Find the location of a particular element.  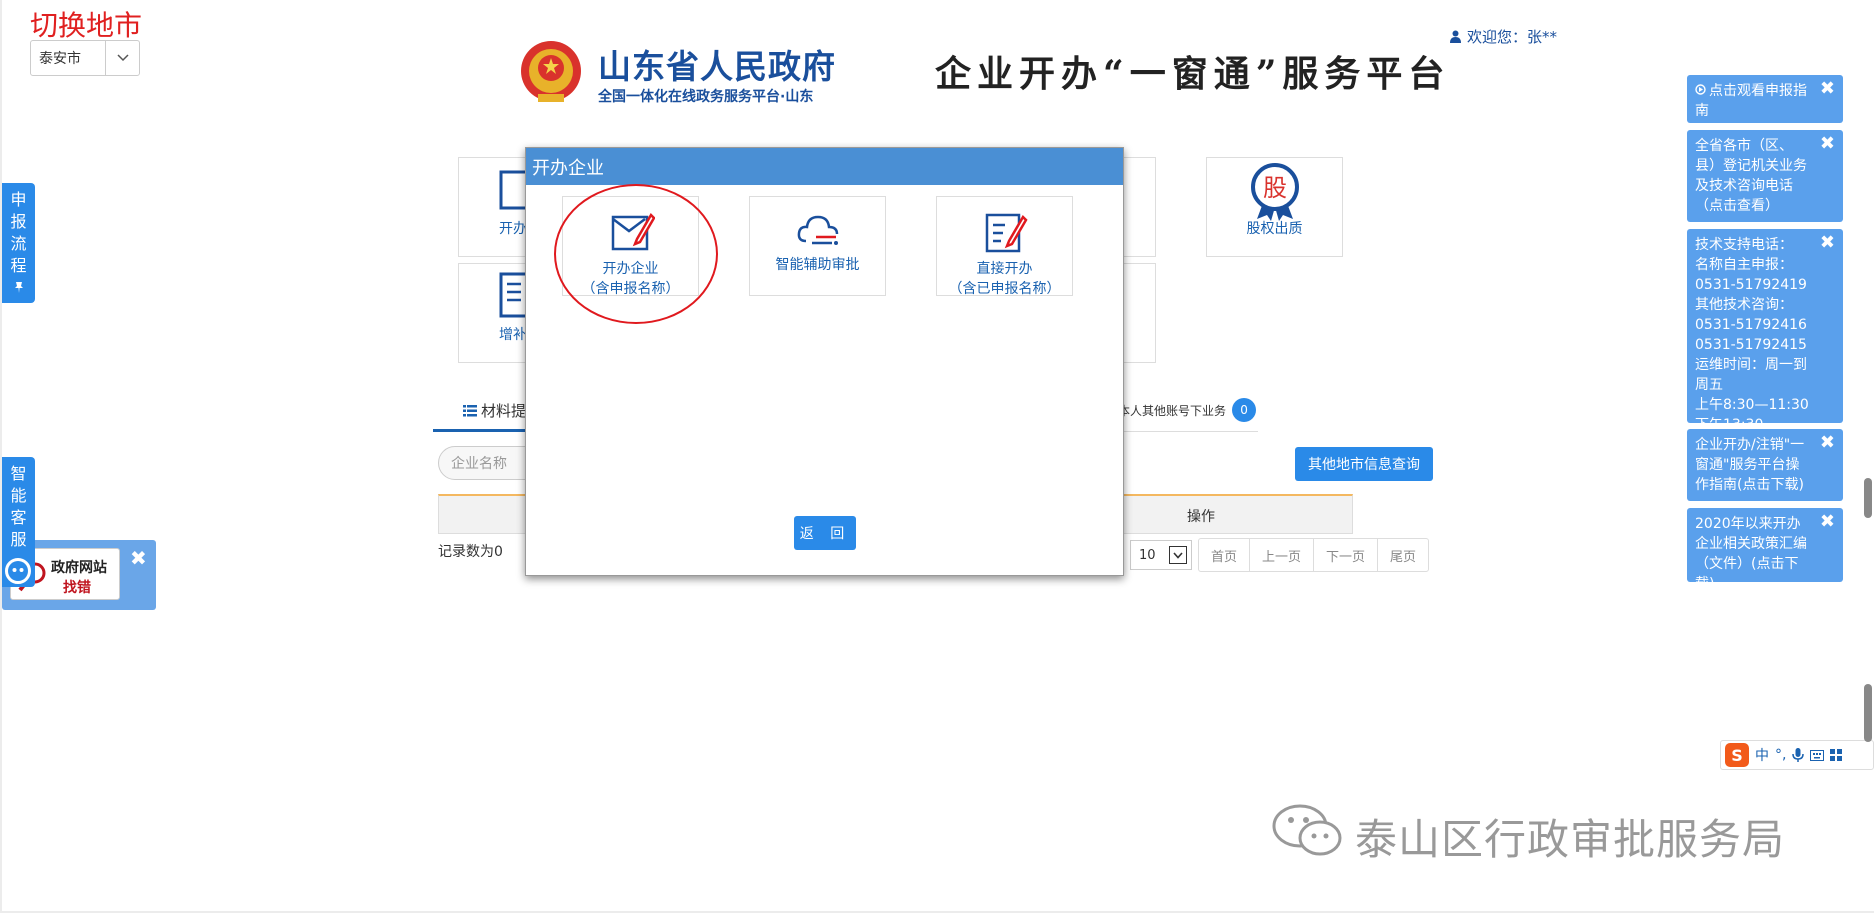

record-count: 记录数为0 is located at coordinates (470, 552).